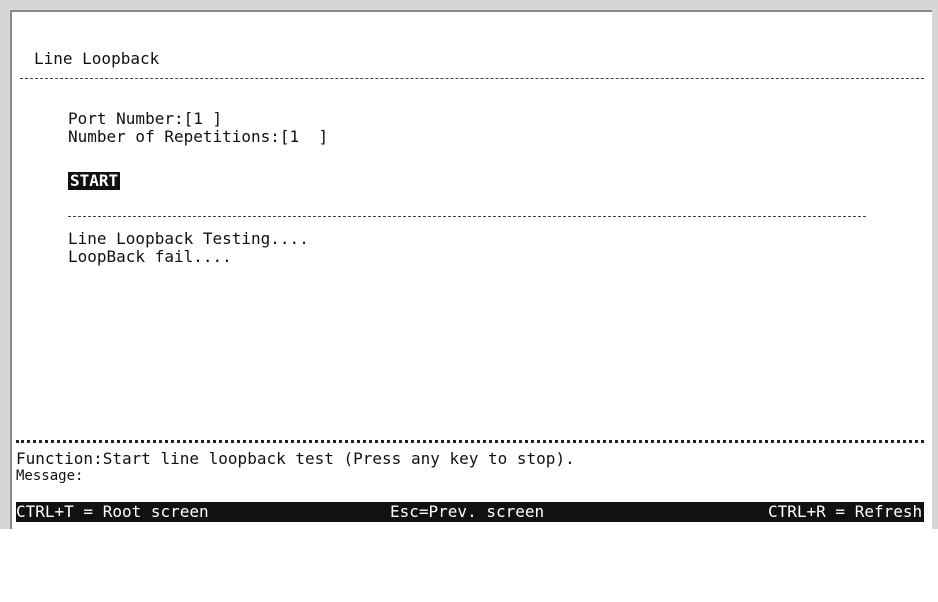 The width and height of the screenshot is (938, 602). I want to click on prev-screen-shortcut: Esc=Prev. screen, so click(467, 512).